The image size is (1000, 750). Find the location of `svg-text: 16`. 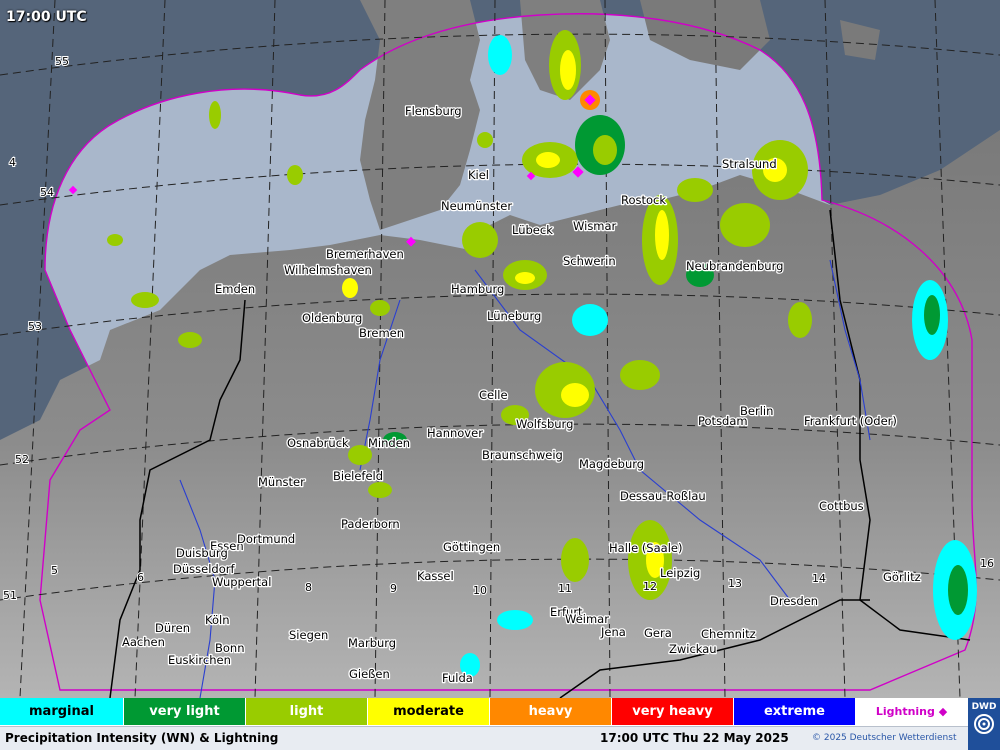

svg-text: 16 is located at coordinates (987, 563).